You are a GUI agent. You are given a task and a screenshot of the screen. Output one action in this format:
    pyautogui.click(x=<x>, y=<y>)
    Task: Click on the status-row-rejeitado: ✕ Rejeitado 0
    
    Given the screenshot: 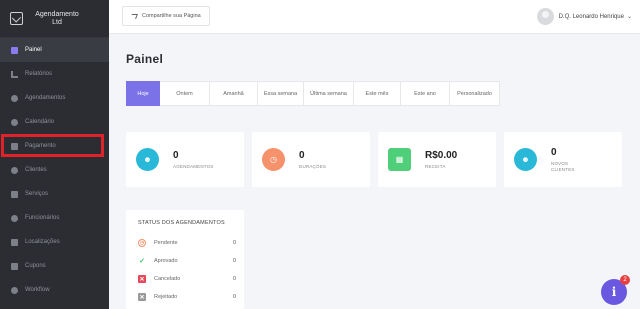 What is the action you would take?
    pyautogui.click(x=187, y=297)
    